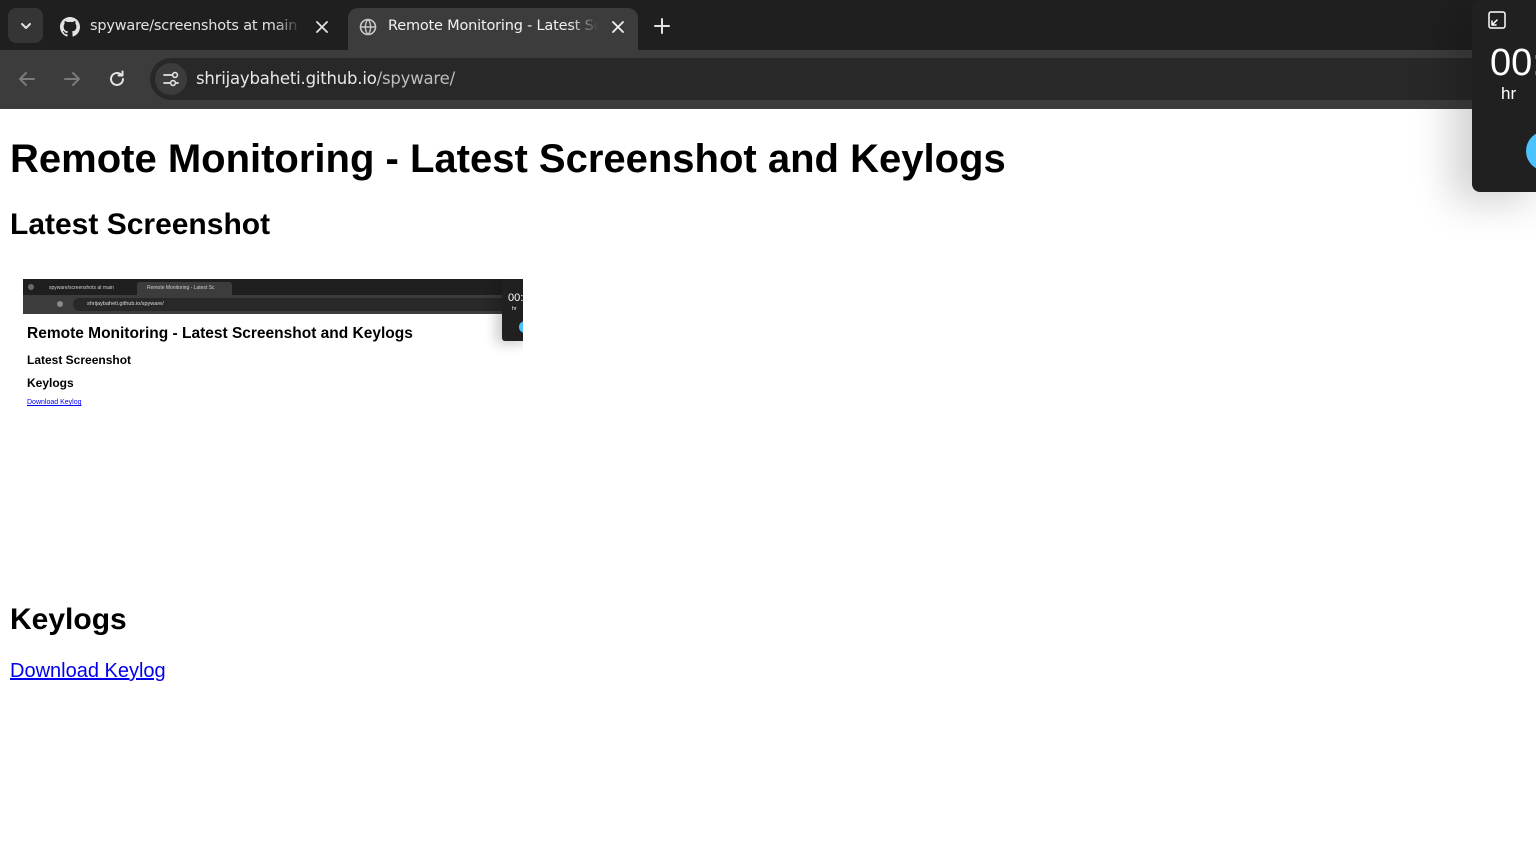 This screenshot has width=1536, height=864. Describe the element at coordinates (88, 671) in the screenshot. I see `download-keylog-link: Download Keylog` at that location.